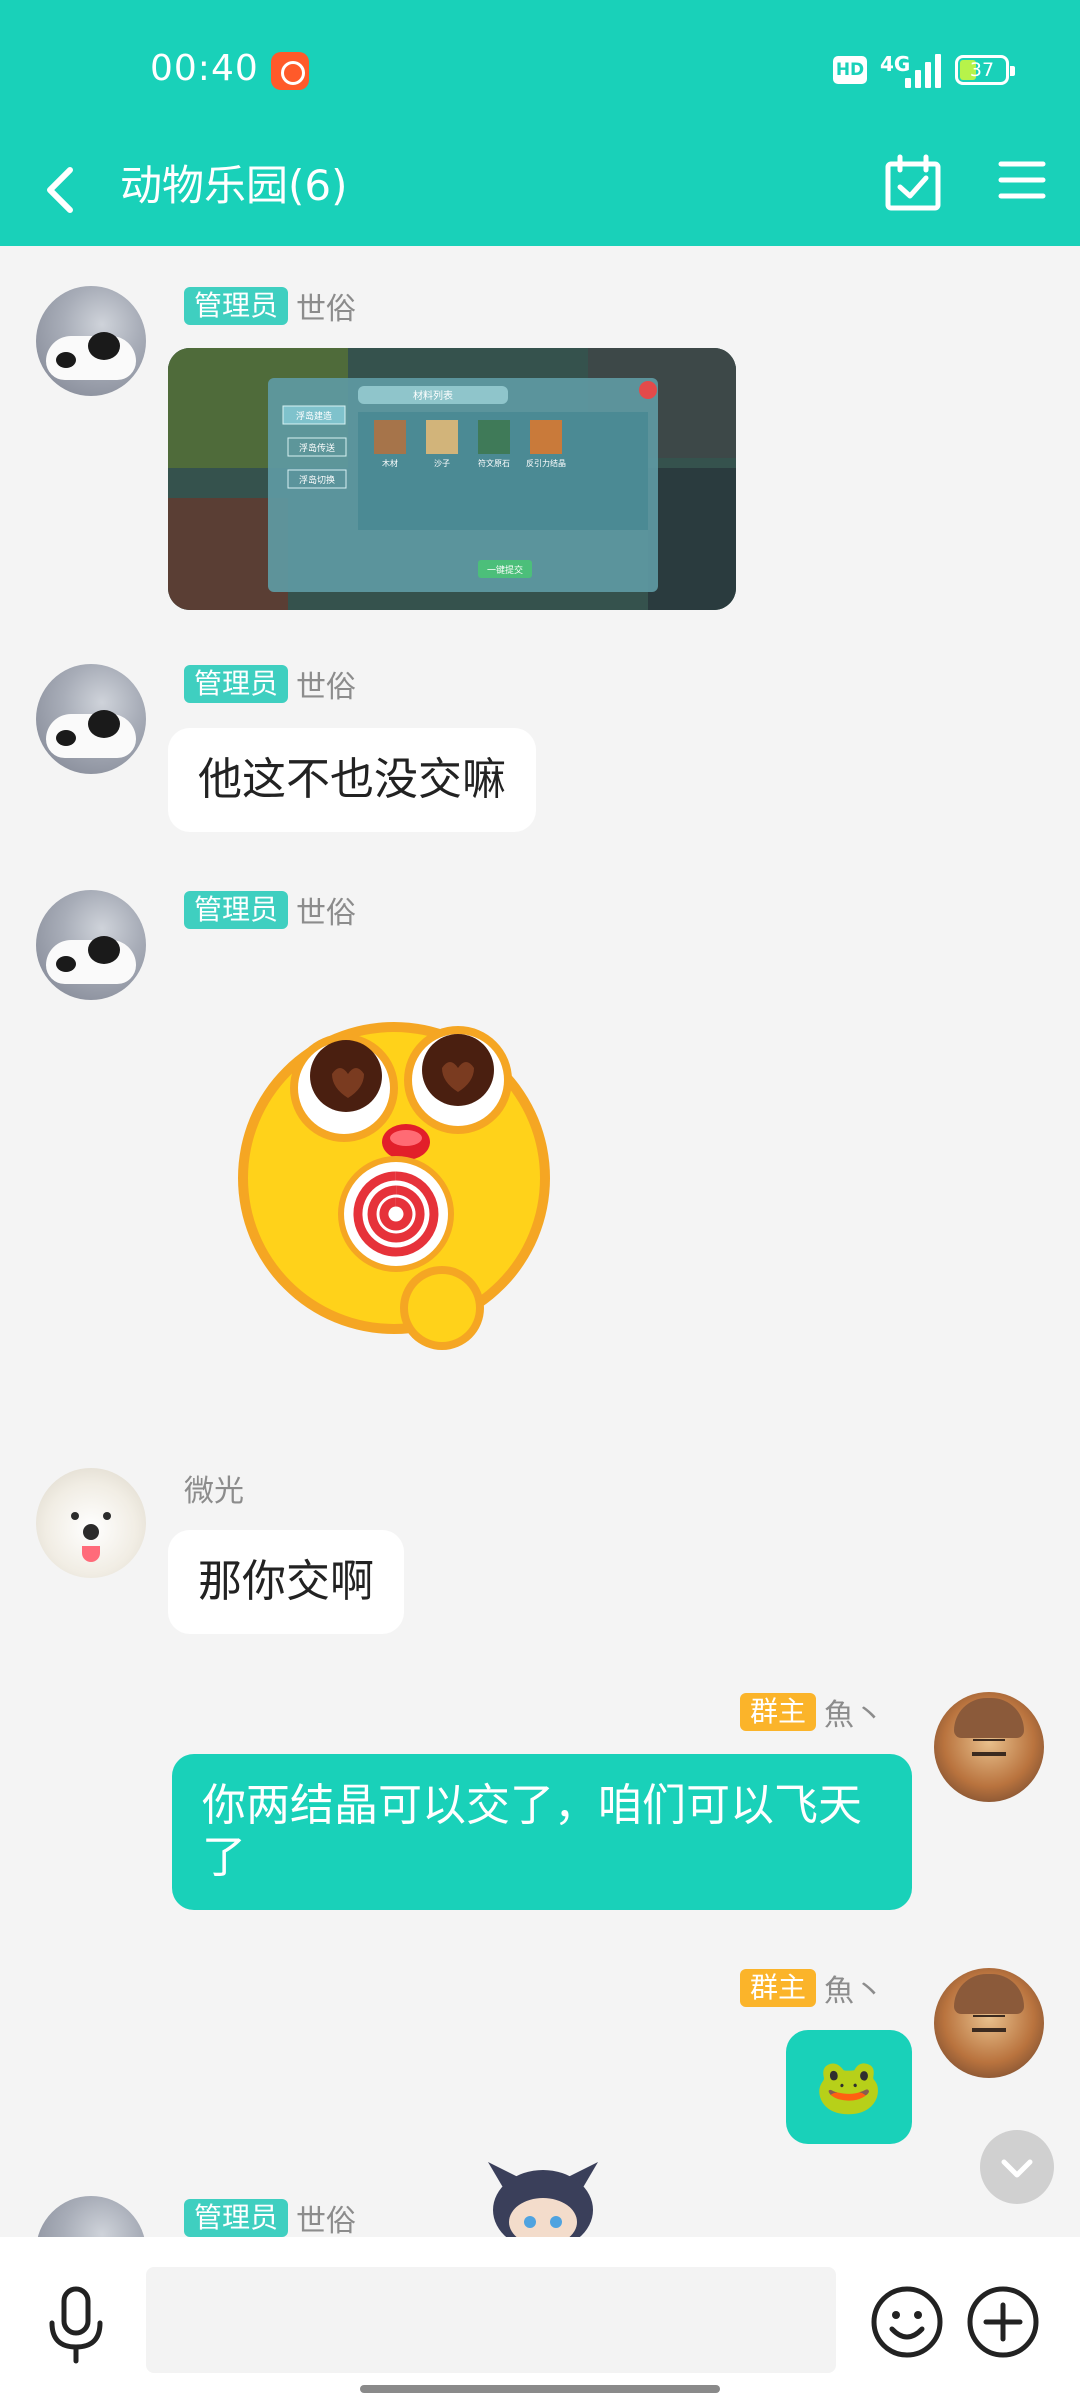 This screenshot has width=1080, height=2400. I want to click on item-0: 木材, so click(390, 463).